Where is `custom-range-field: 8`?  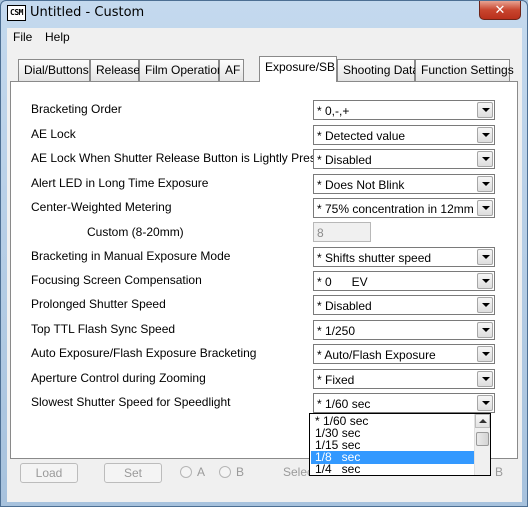
custom-range-field: 8 is located at coordinates (342, 232).